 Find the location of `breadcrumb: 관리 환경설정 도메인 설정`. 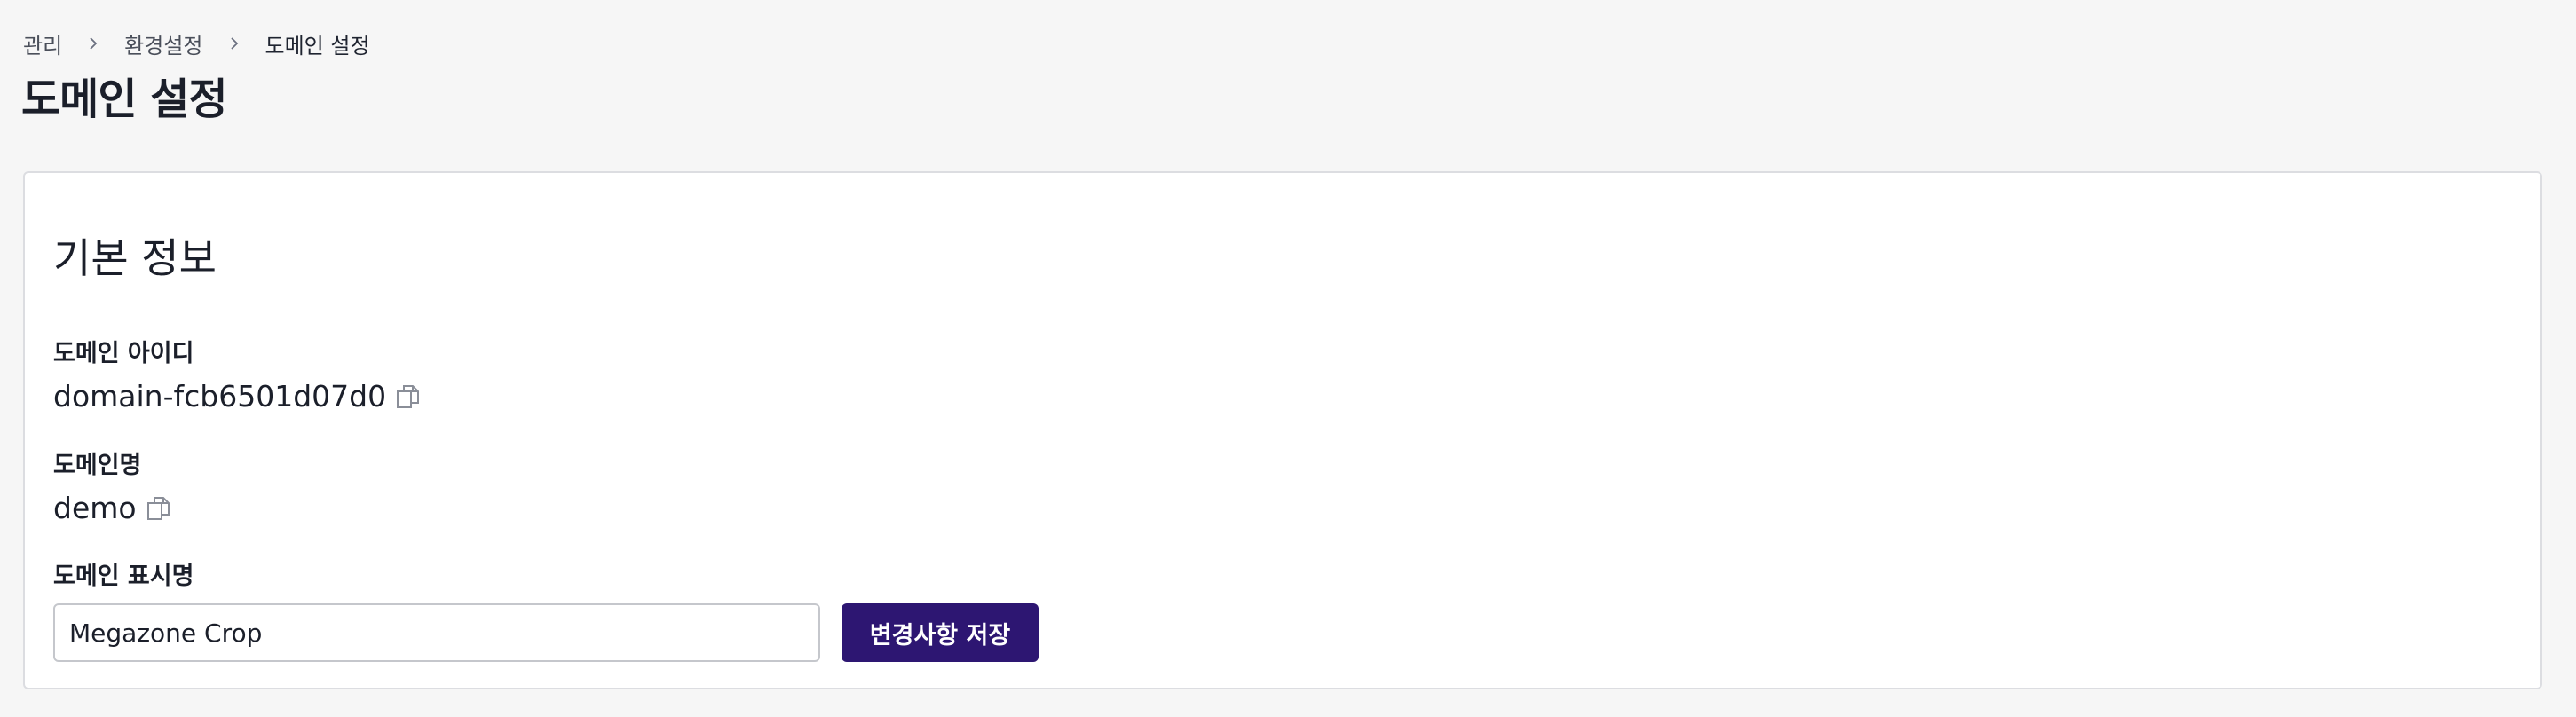

breadcrumb: 관리 환경설정 도메인 설정 is located at coordinates (196, 43).